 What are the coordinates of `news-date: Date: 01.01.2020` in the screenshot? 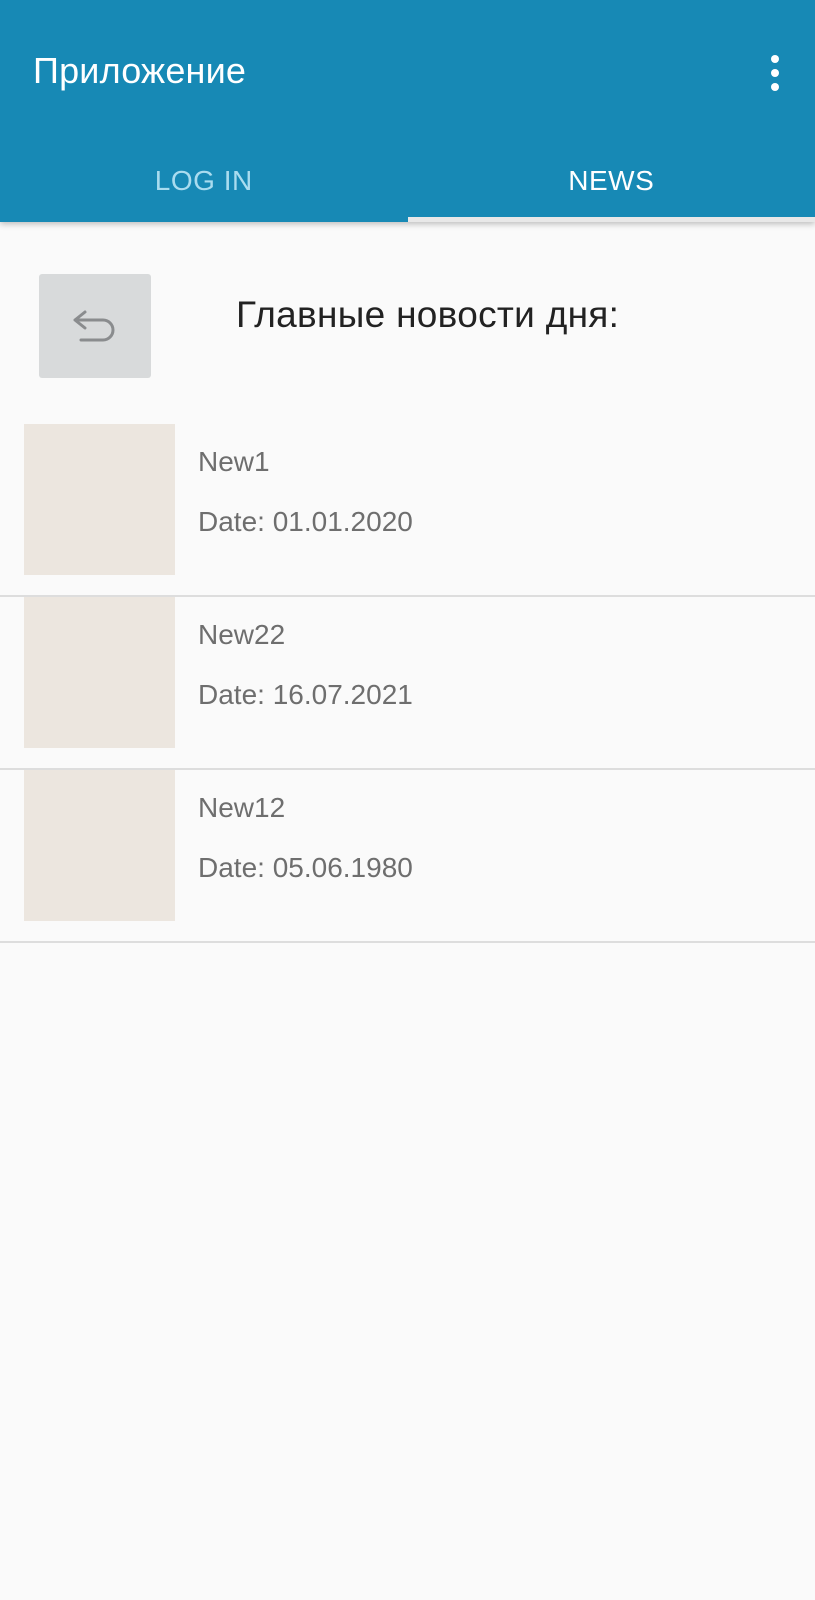 It's located at (305, 521).